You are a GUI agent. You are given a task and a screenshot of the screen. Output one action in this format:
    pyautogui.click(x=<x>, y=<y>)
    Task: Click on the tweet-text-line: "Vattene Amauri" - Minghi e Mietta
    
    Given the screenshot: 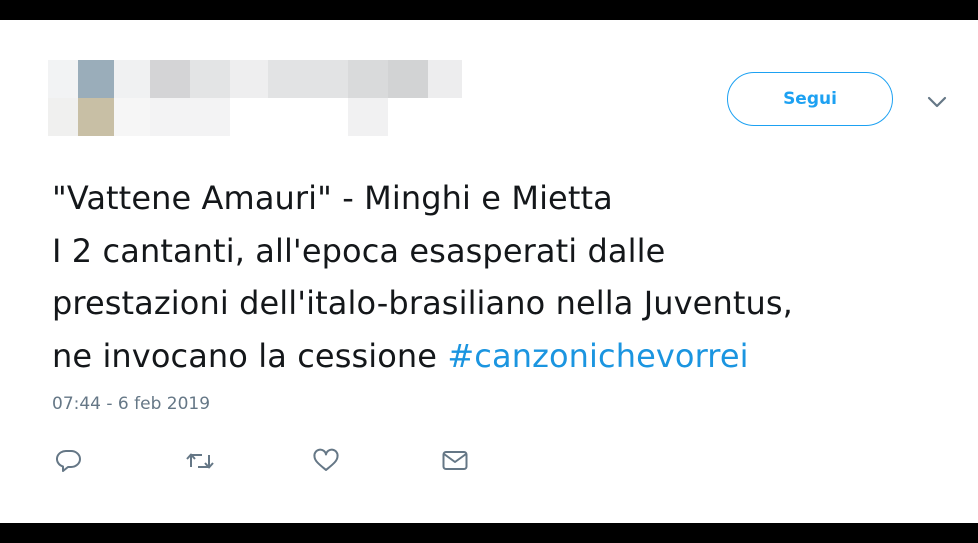 What is the action you would take?
    pyautogui.click(x=332, y=198)
    